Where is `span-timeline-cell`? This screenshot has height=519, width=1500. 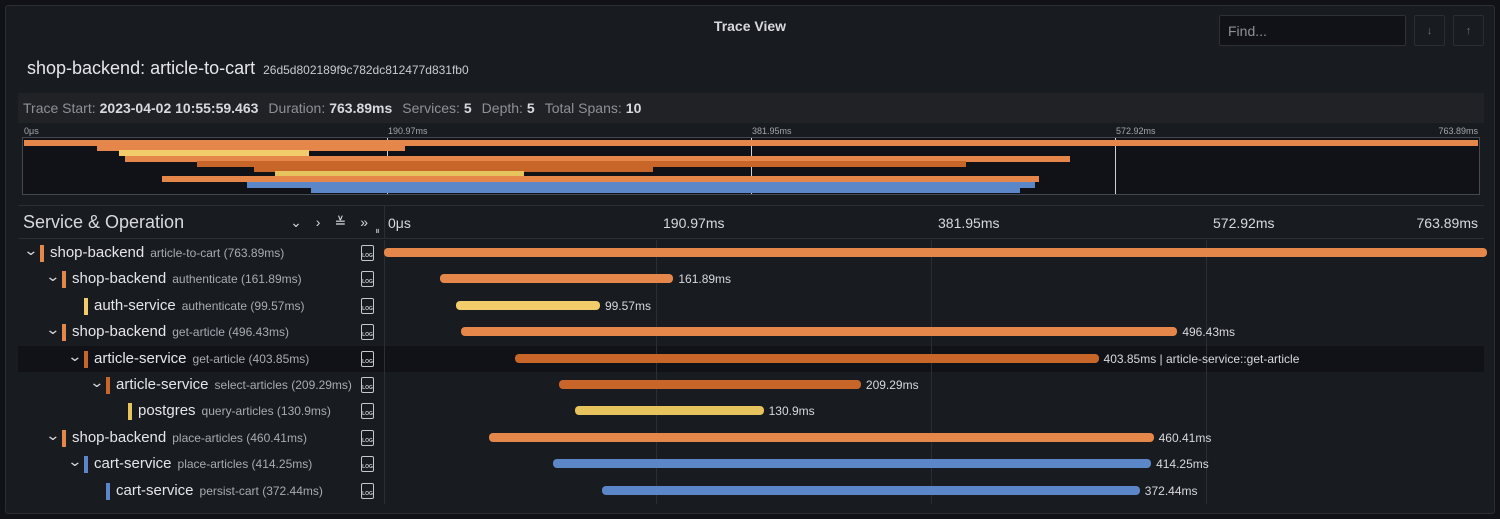
span-timeline-cell is located at coordinates (935, 253).